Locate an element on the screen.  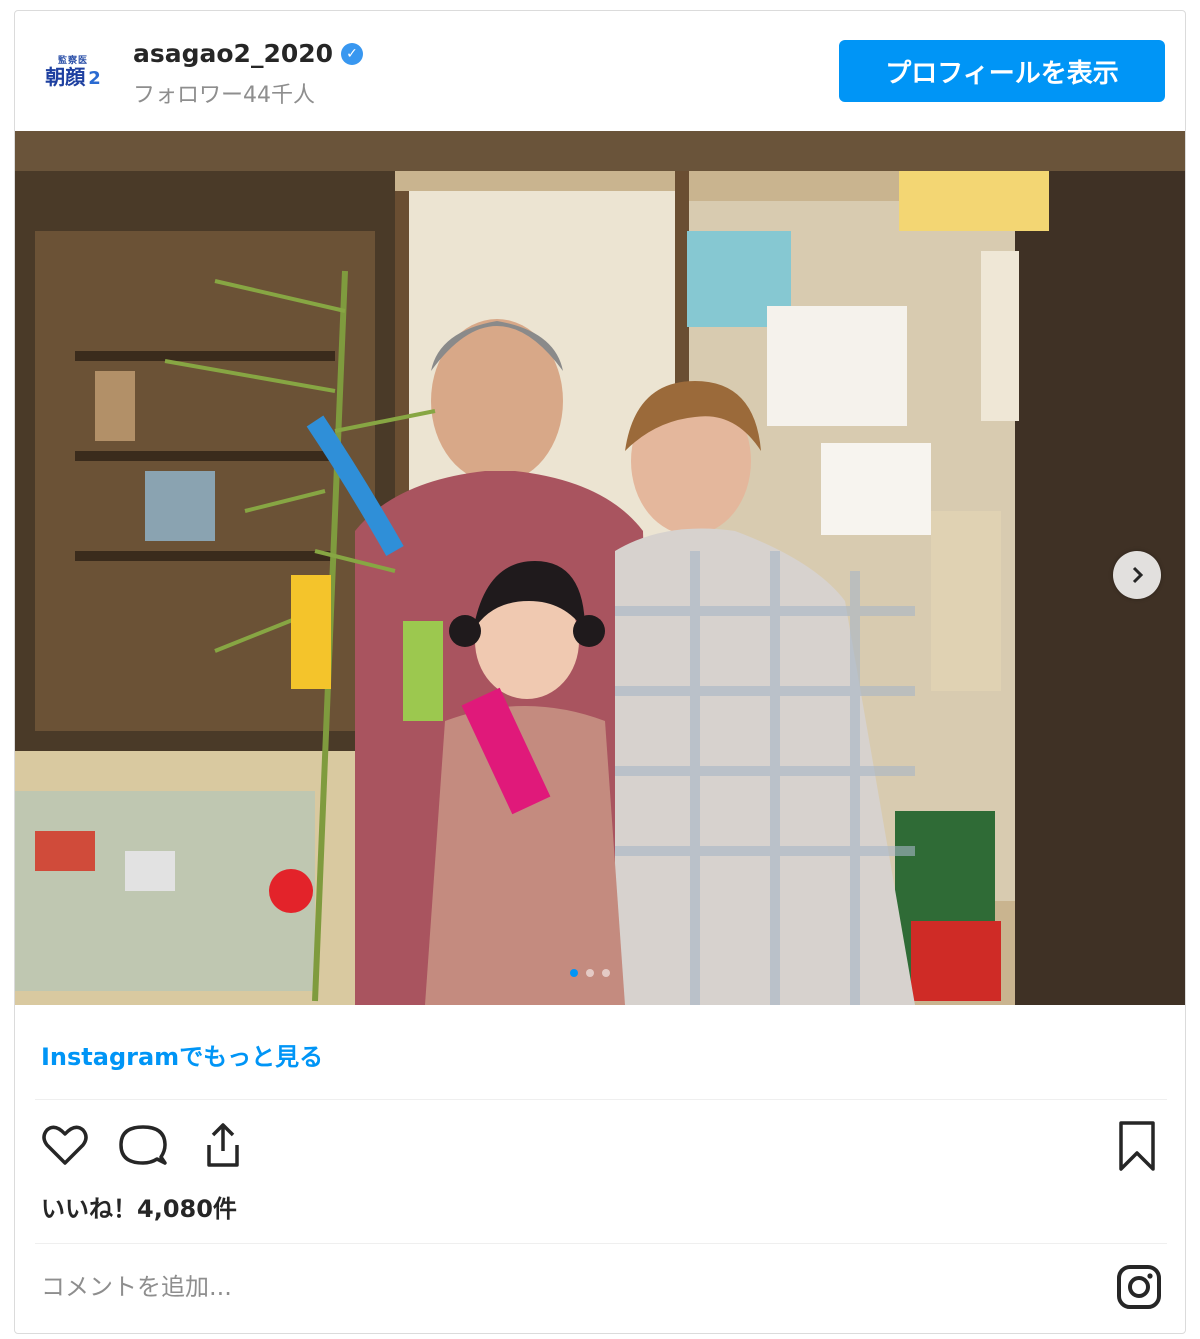
comment-icon is located at coordinates (143, 1145).